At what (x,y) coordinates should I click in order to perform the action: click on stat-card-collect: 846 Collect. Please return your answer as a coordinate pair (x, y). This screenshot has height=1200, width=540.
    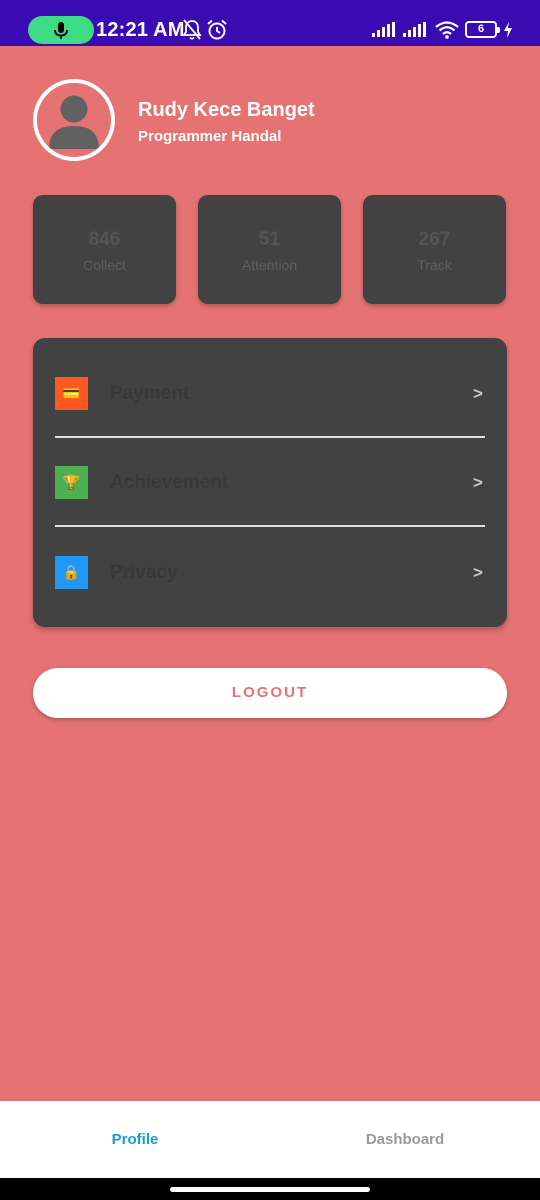
    Looking at the image, I should click on (104, 249).